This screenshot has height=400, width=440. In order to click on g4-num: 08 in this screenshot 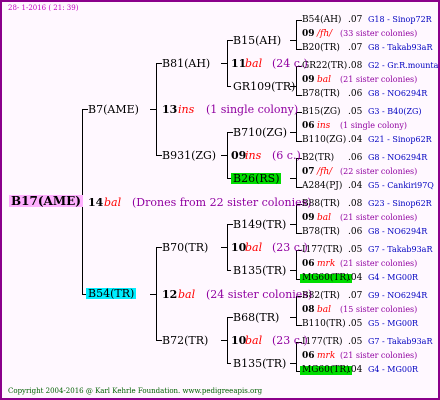, I will do `click(308, 310)`.